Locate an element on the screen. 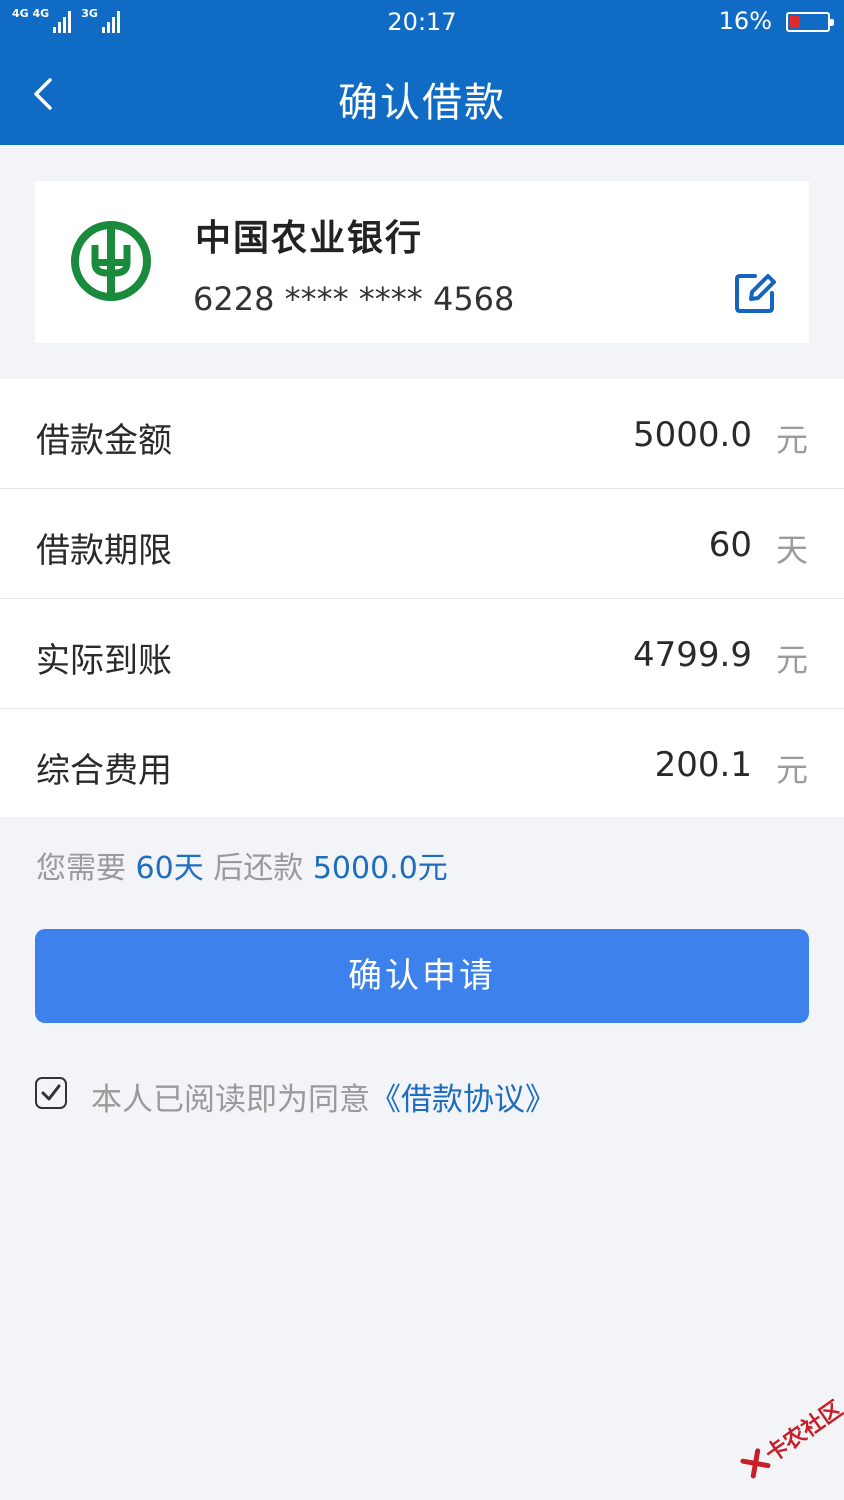  detail-label: 借款期限 is located at coordinates (104, 551).